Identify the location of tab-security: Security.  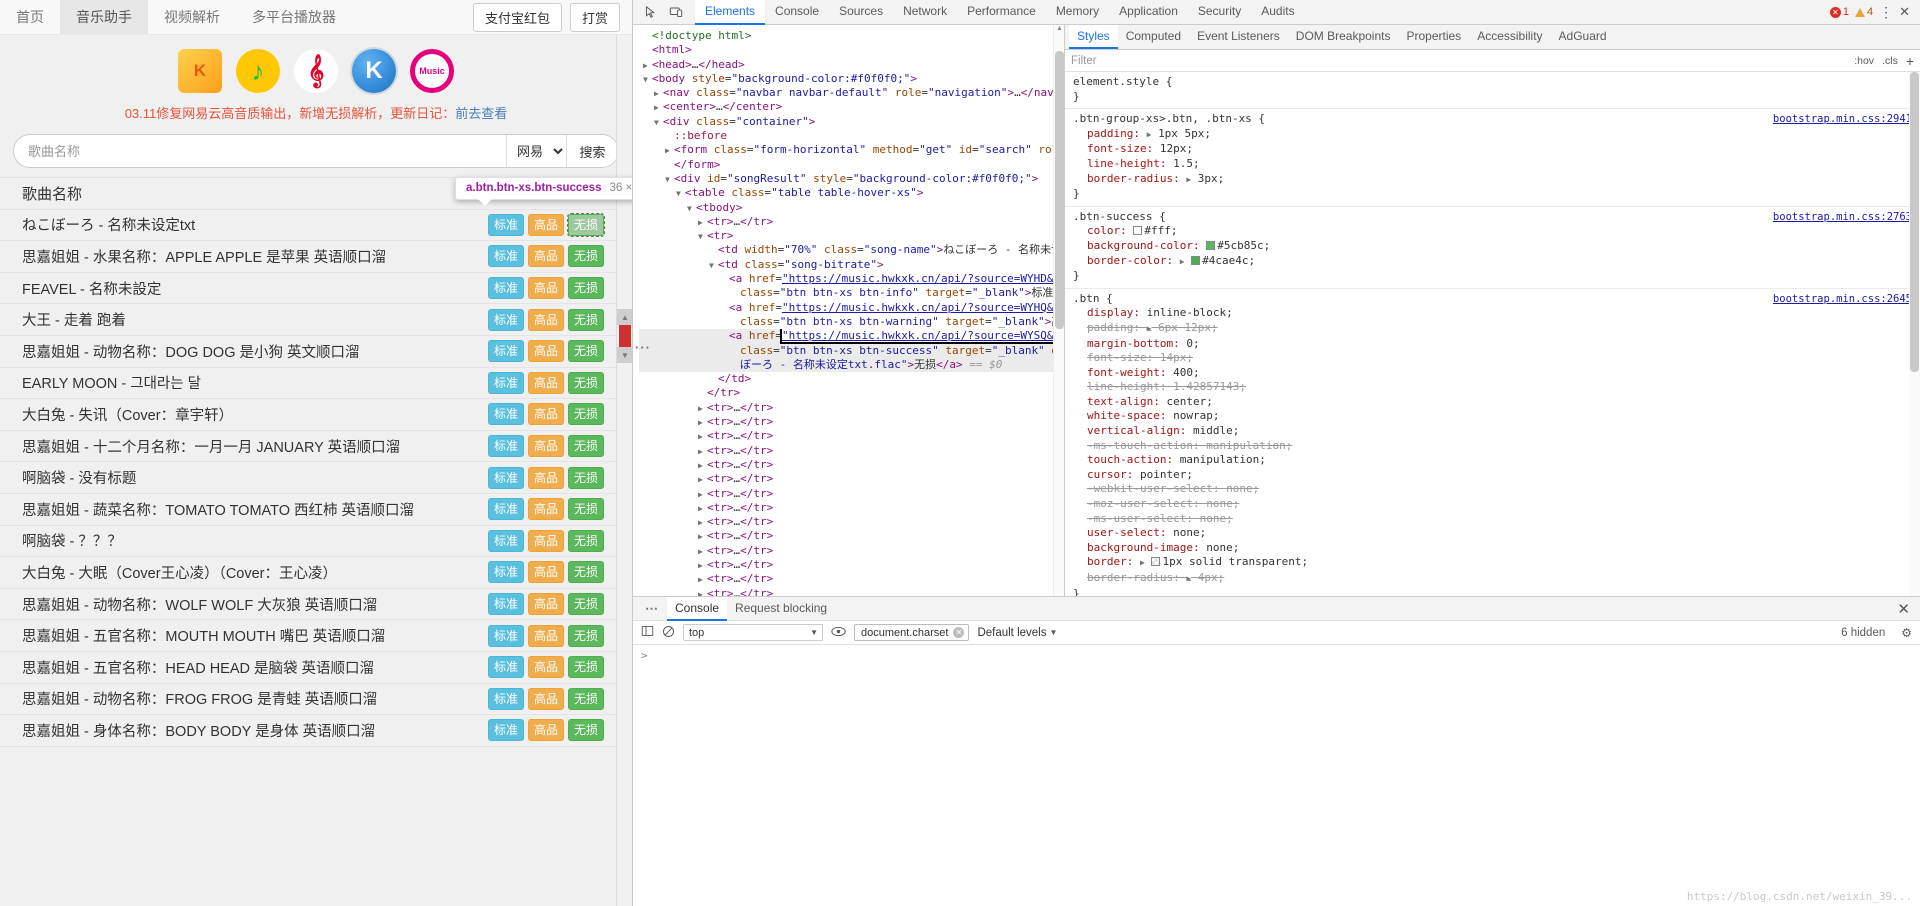
(1219, 12).